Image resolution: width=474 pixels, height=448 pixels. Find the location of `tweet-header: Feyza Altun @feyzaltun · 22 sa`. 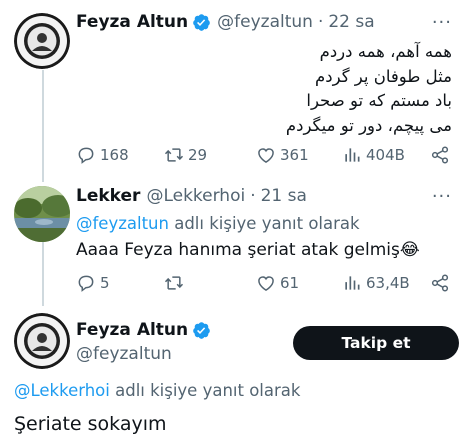

tweet-header: Feyza Altun @feyzaltun · 22 sa is located at coordinates (225, 22).